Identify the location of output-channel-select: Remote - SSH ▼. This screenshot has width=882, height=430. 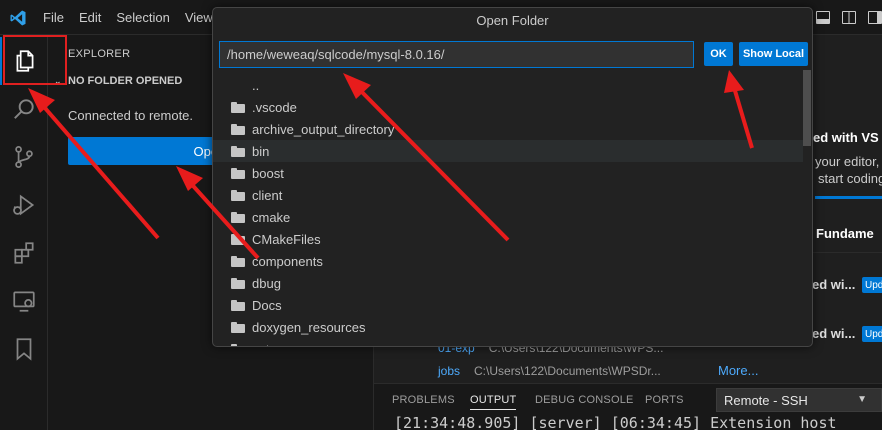
(799, 400).